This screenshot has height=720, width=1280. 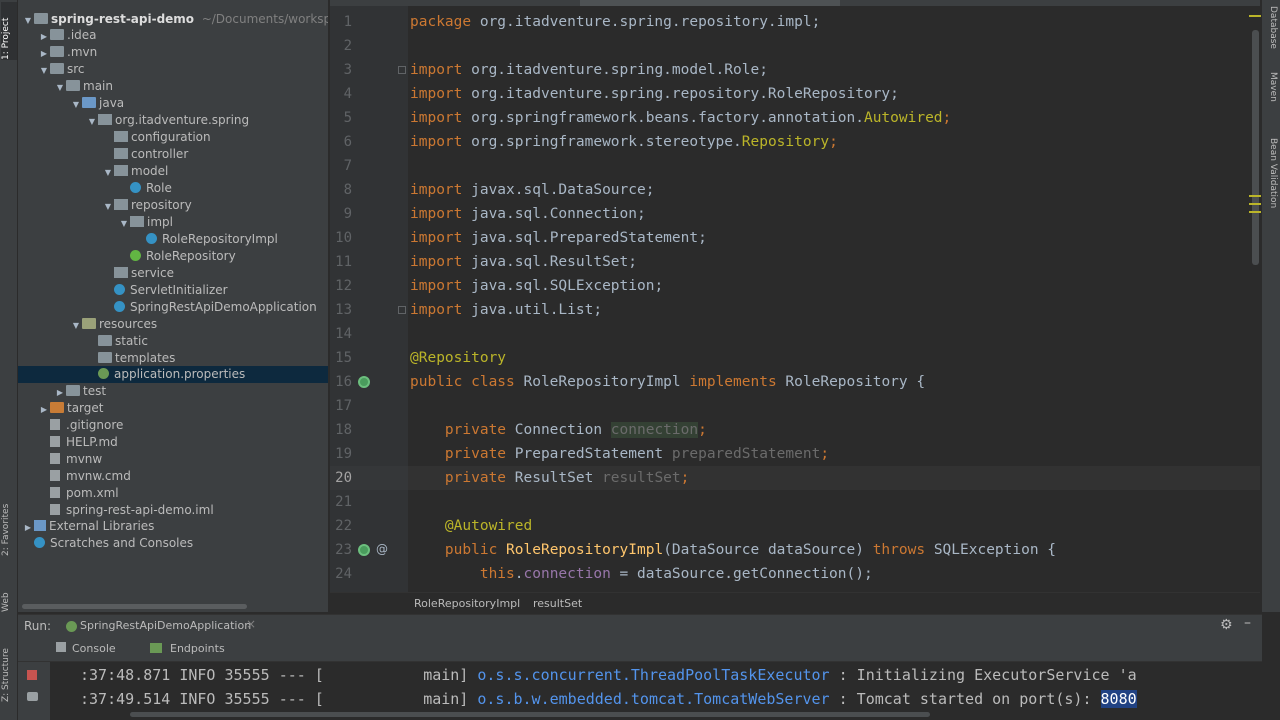 What do you see at coordinates (32, 675) in the screenshot?
I see `stop-icon` at bounding box center [32, 675].